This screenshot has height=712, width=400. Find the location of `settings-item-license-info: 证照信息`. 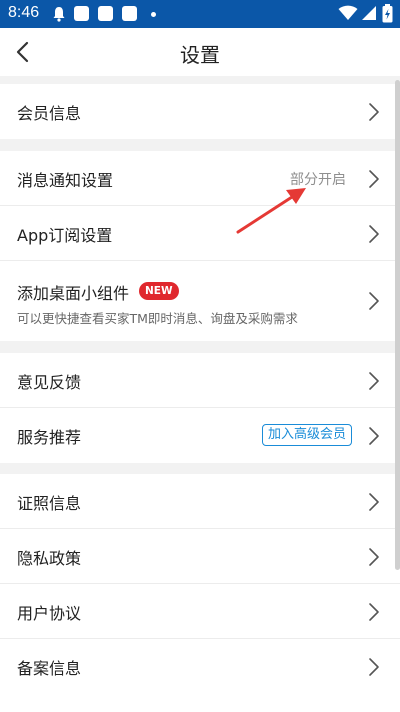

settings-item-license-info: 证照信息 is located at coordinates (200, 501).